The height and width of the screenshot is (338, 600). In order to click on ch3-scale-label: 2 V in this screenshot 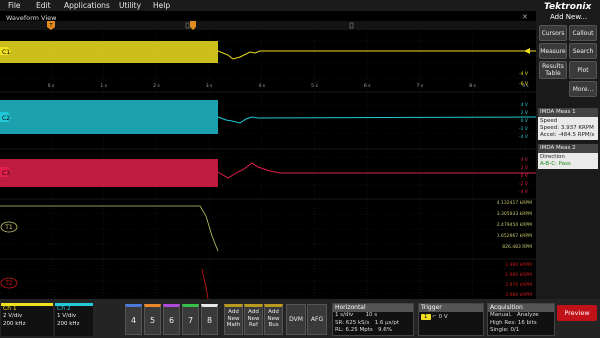, I will do `click(525, 168)`.